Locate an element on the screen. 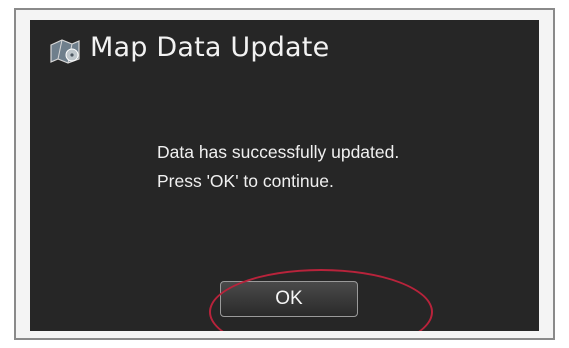 The image size is (569, 348). map-disc-icon is located at coordinates (65, 51).